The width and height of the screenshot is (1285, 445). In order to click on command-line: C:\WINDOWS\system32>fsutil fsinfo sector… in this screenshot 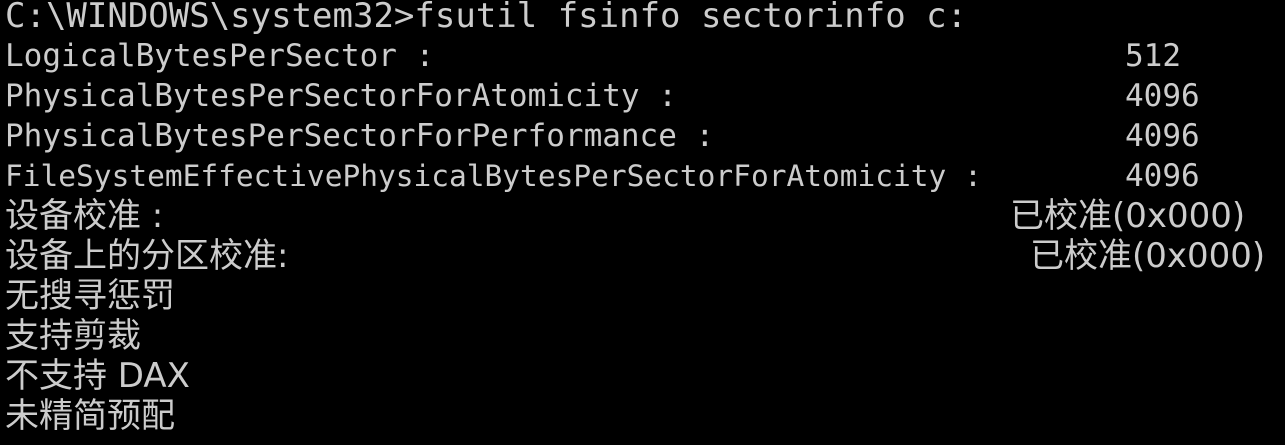, I will do `click(486, 18)`.